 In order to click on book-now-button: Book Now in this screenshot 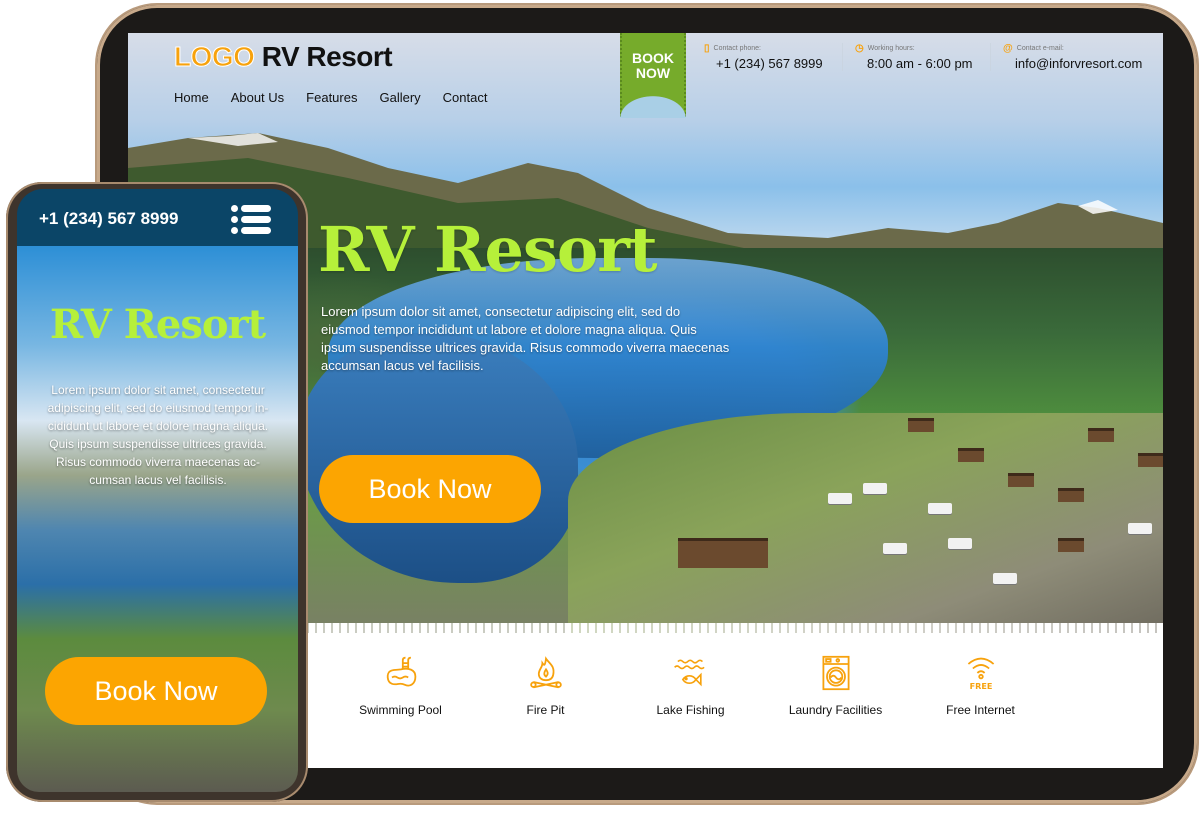, I will do `click(430, 489)`.